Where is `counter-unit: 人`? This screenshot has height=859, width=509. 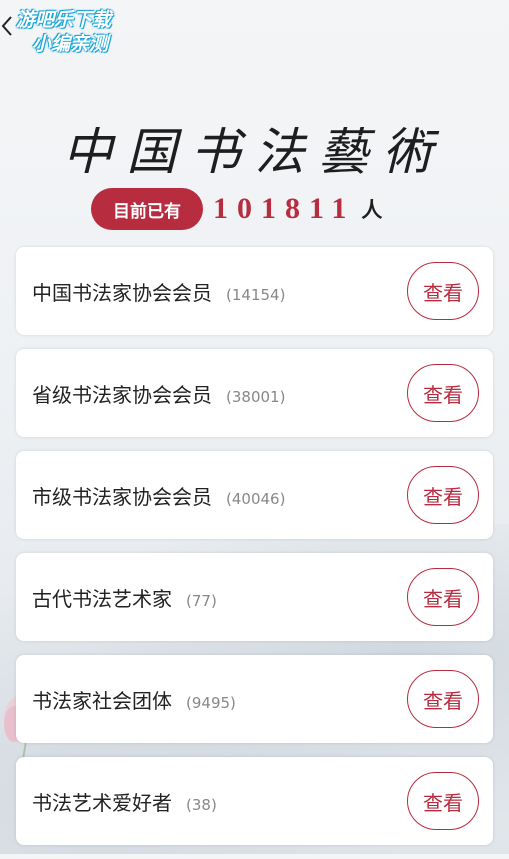
counter-unit: 人 is located at coordinates (372, 210).